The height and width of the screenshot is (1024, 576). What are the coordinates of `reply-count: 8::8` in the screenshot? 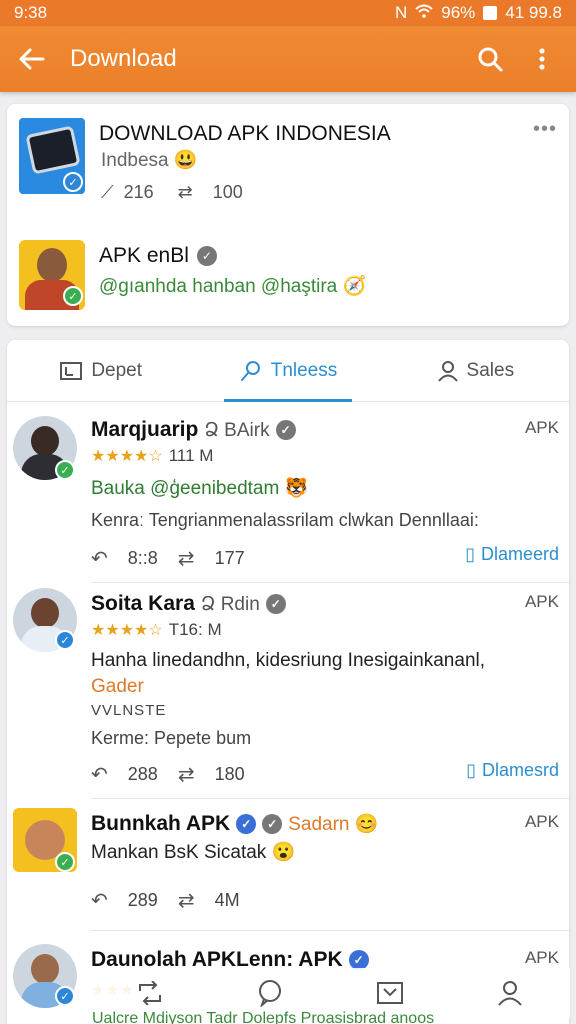 It's located at (142, 558).